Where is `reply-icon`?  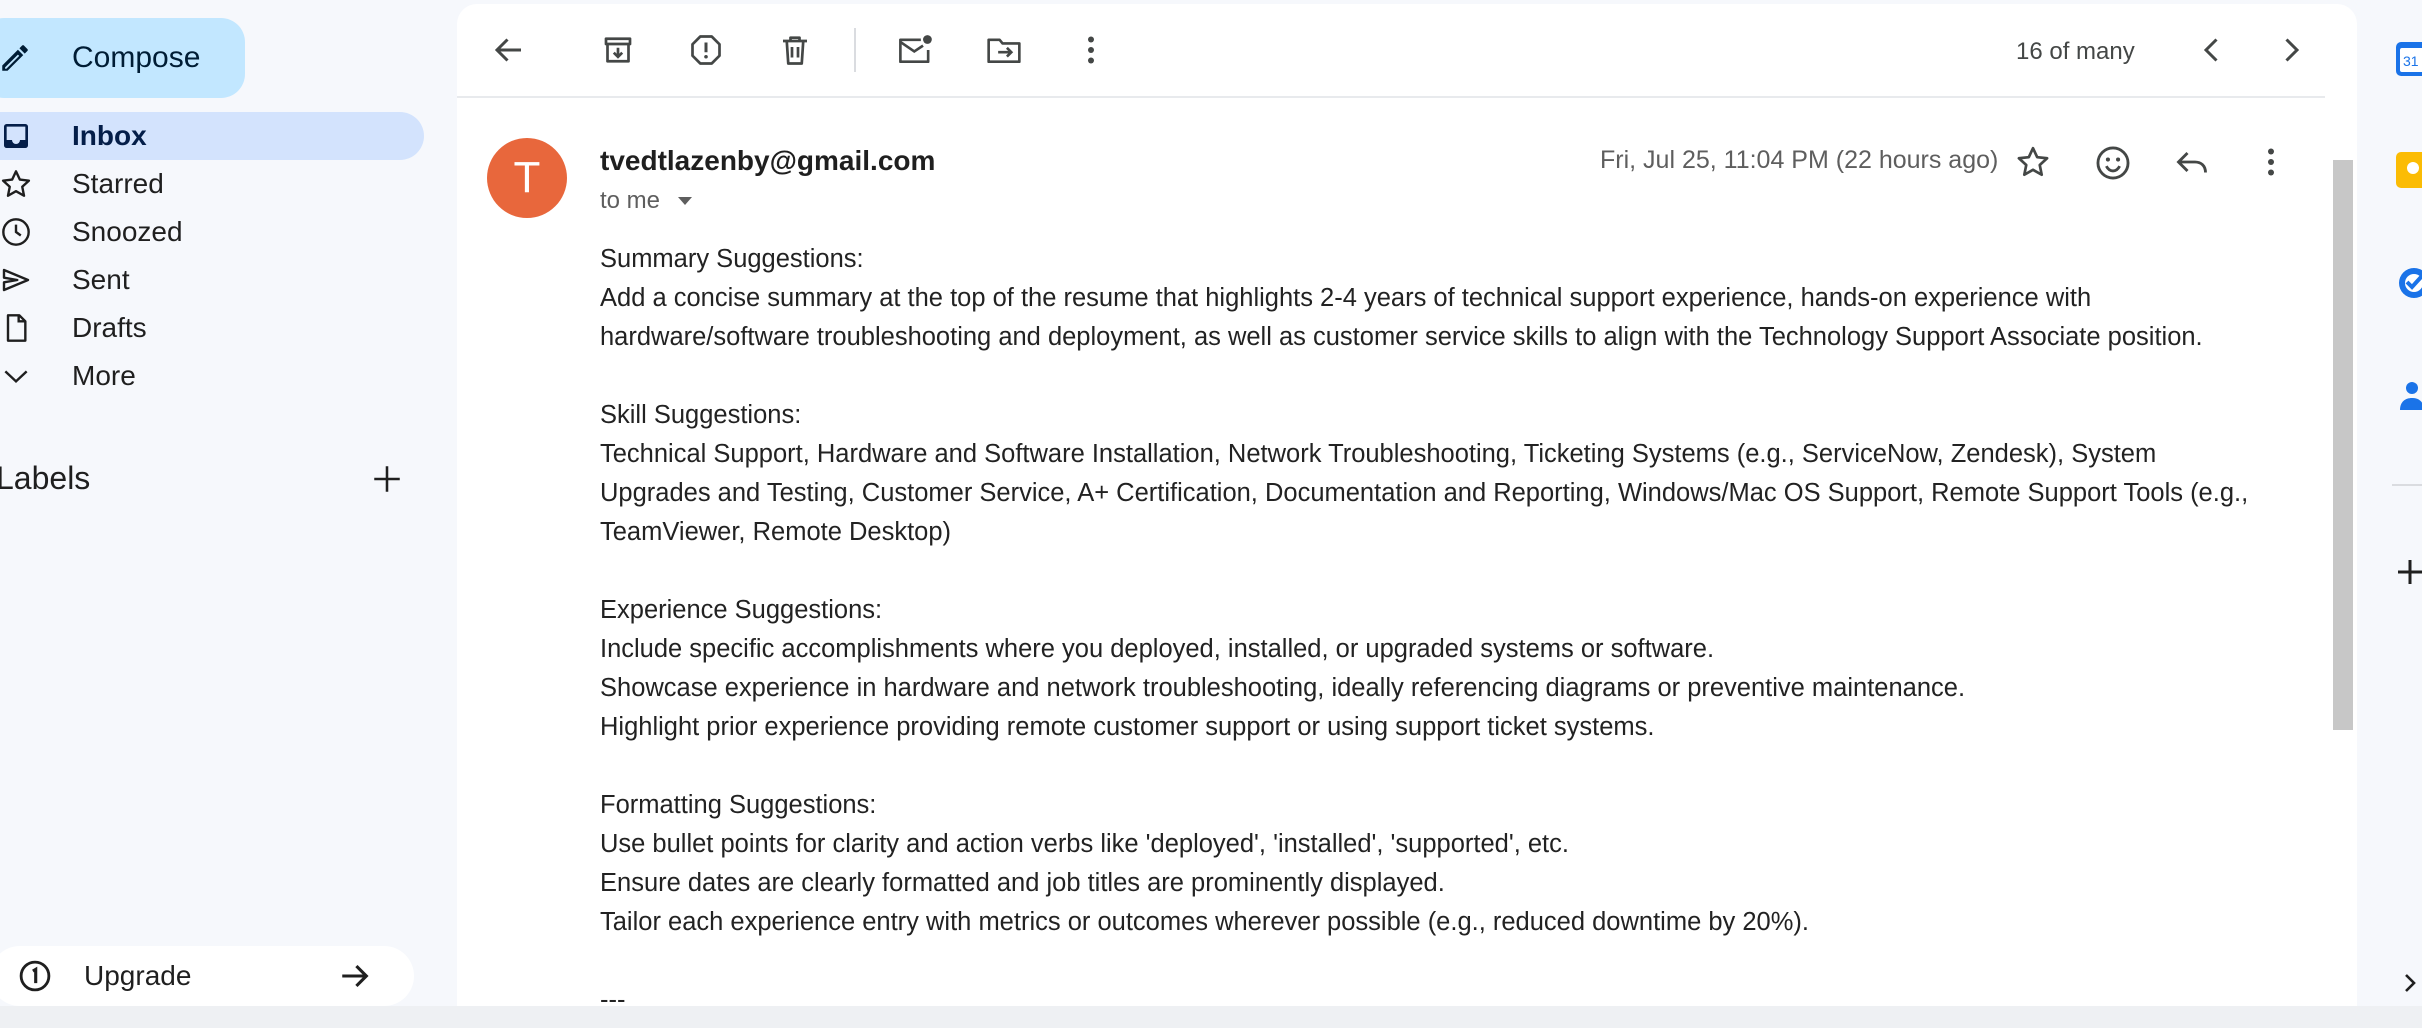
reply-icon is located at coordinates (2192, 162).